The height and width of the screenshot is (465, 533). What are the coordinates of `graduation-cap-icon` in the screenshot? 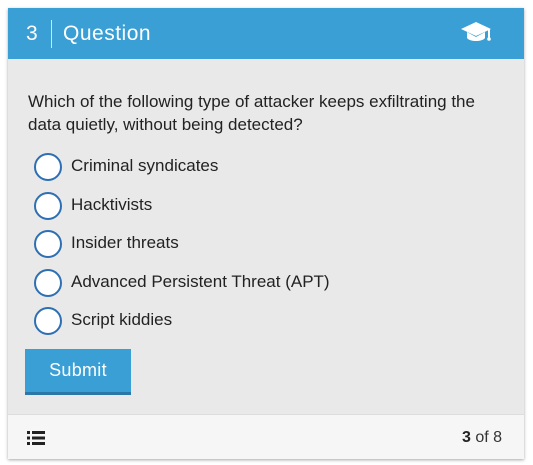 It's located at (476, 31).